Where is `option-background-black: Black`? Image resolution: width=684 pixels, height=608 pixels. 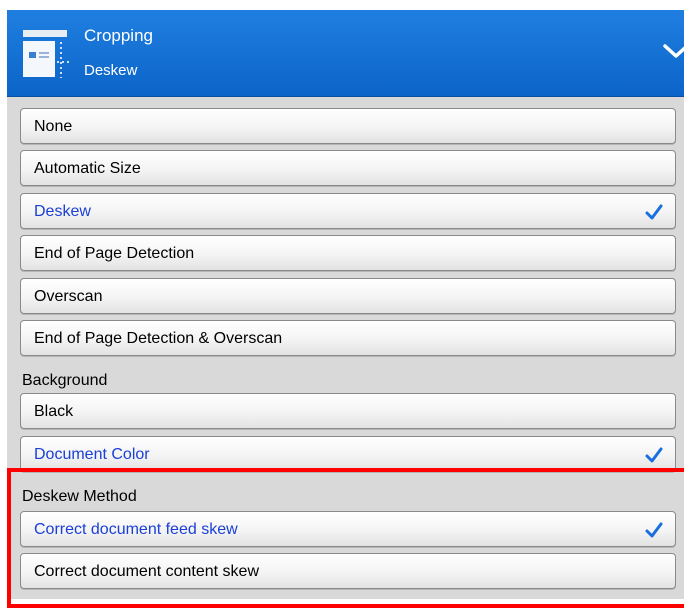 option-background-black: Black is located at coordinates (348, 411).